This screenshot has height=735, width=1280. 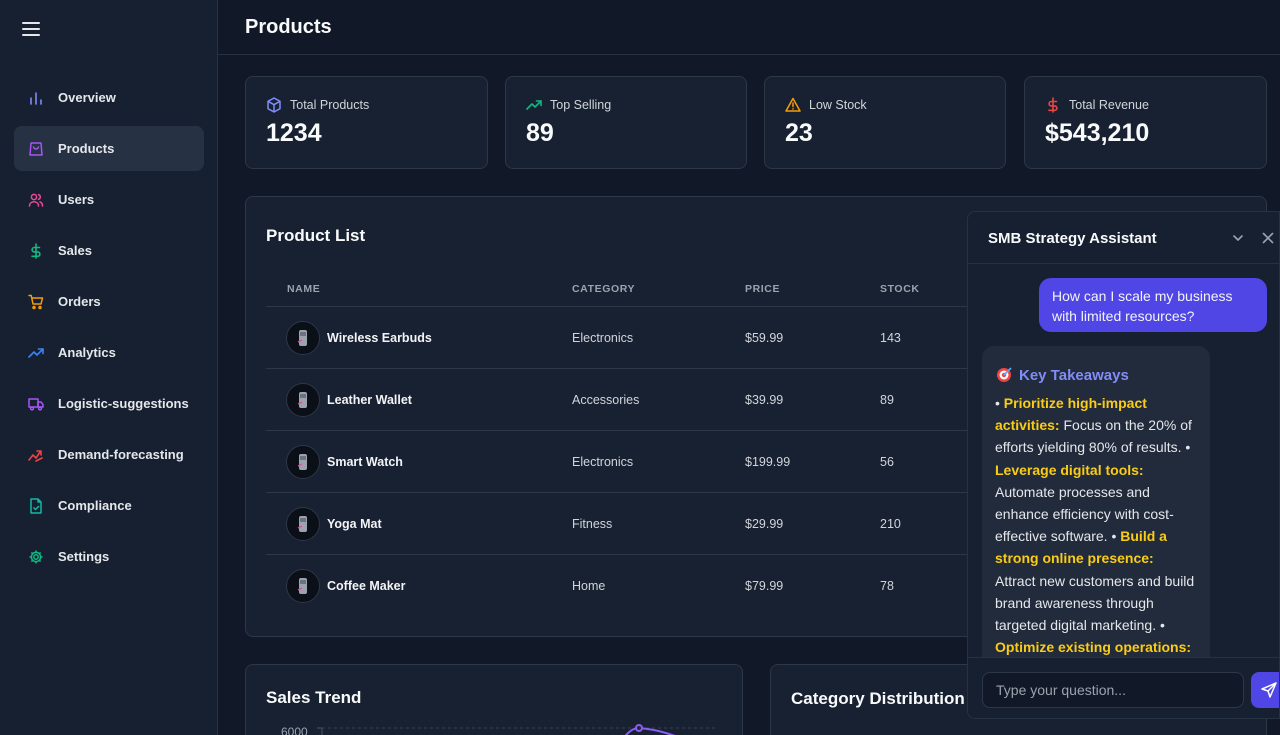 What do you see at coordinates (288, 27) in the screenshot?
I see `page-title: Products` at bounding box center [288, 27].